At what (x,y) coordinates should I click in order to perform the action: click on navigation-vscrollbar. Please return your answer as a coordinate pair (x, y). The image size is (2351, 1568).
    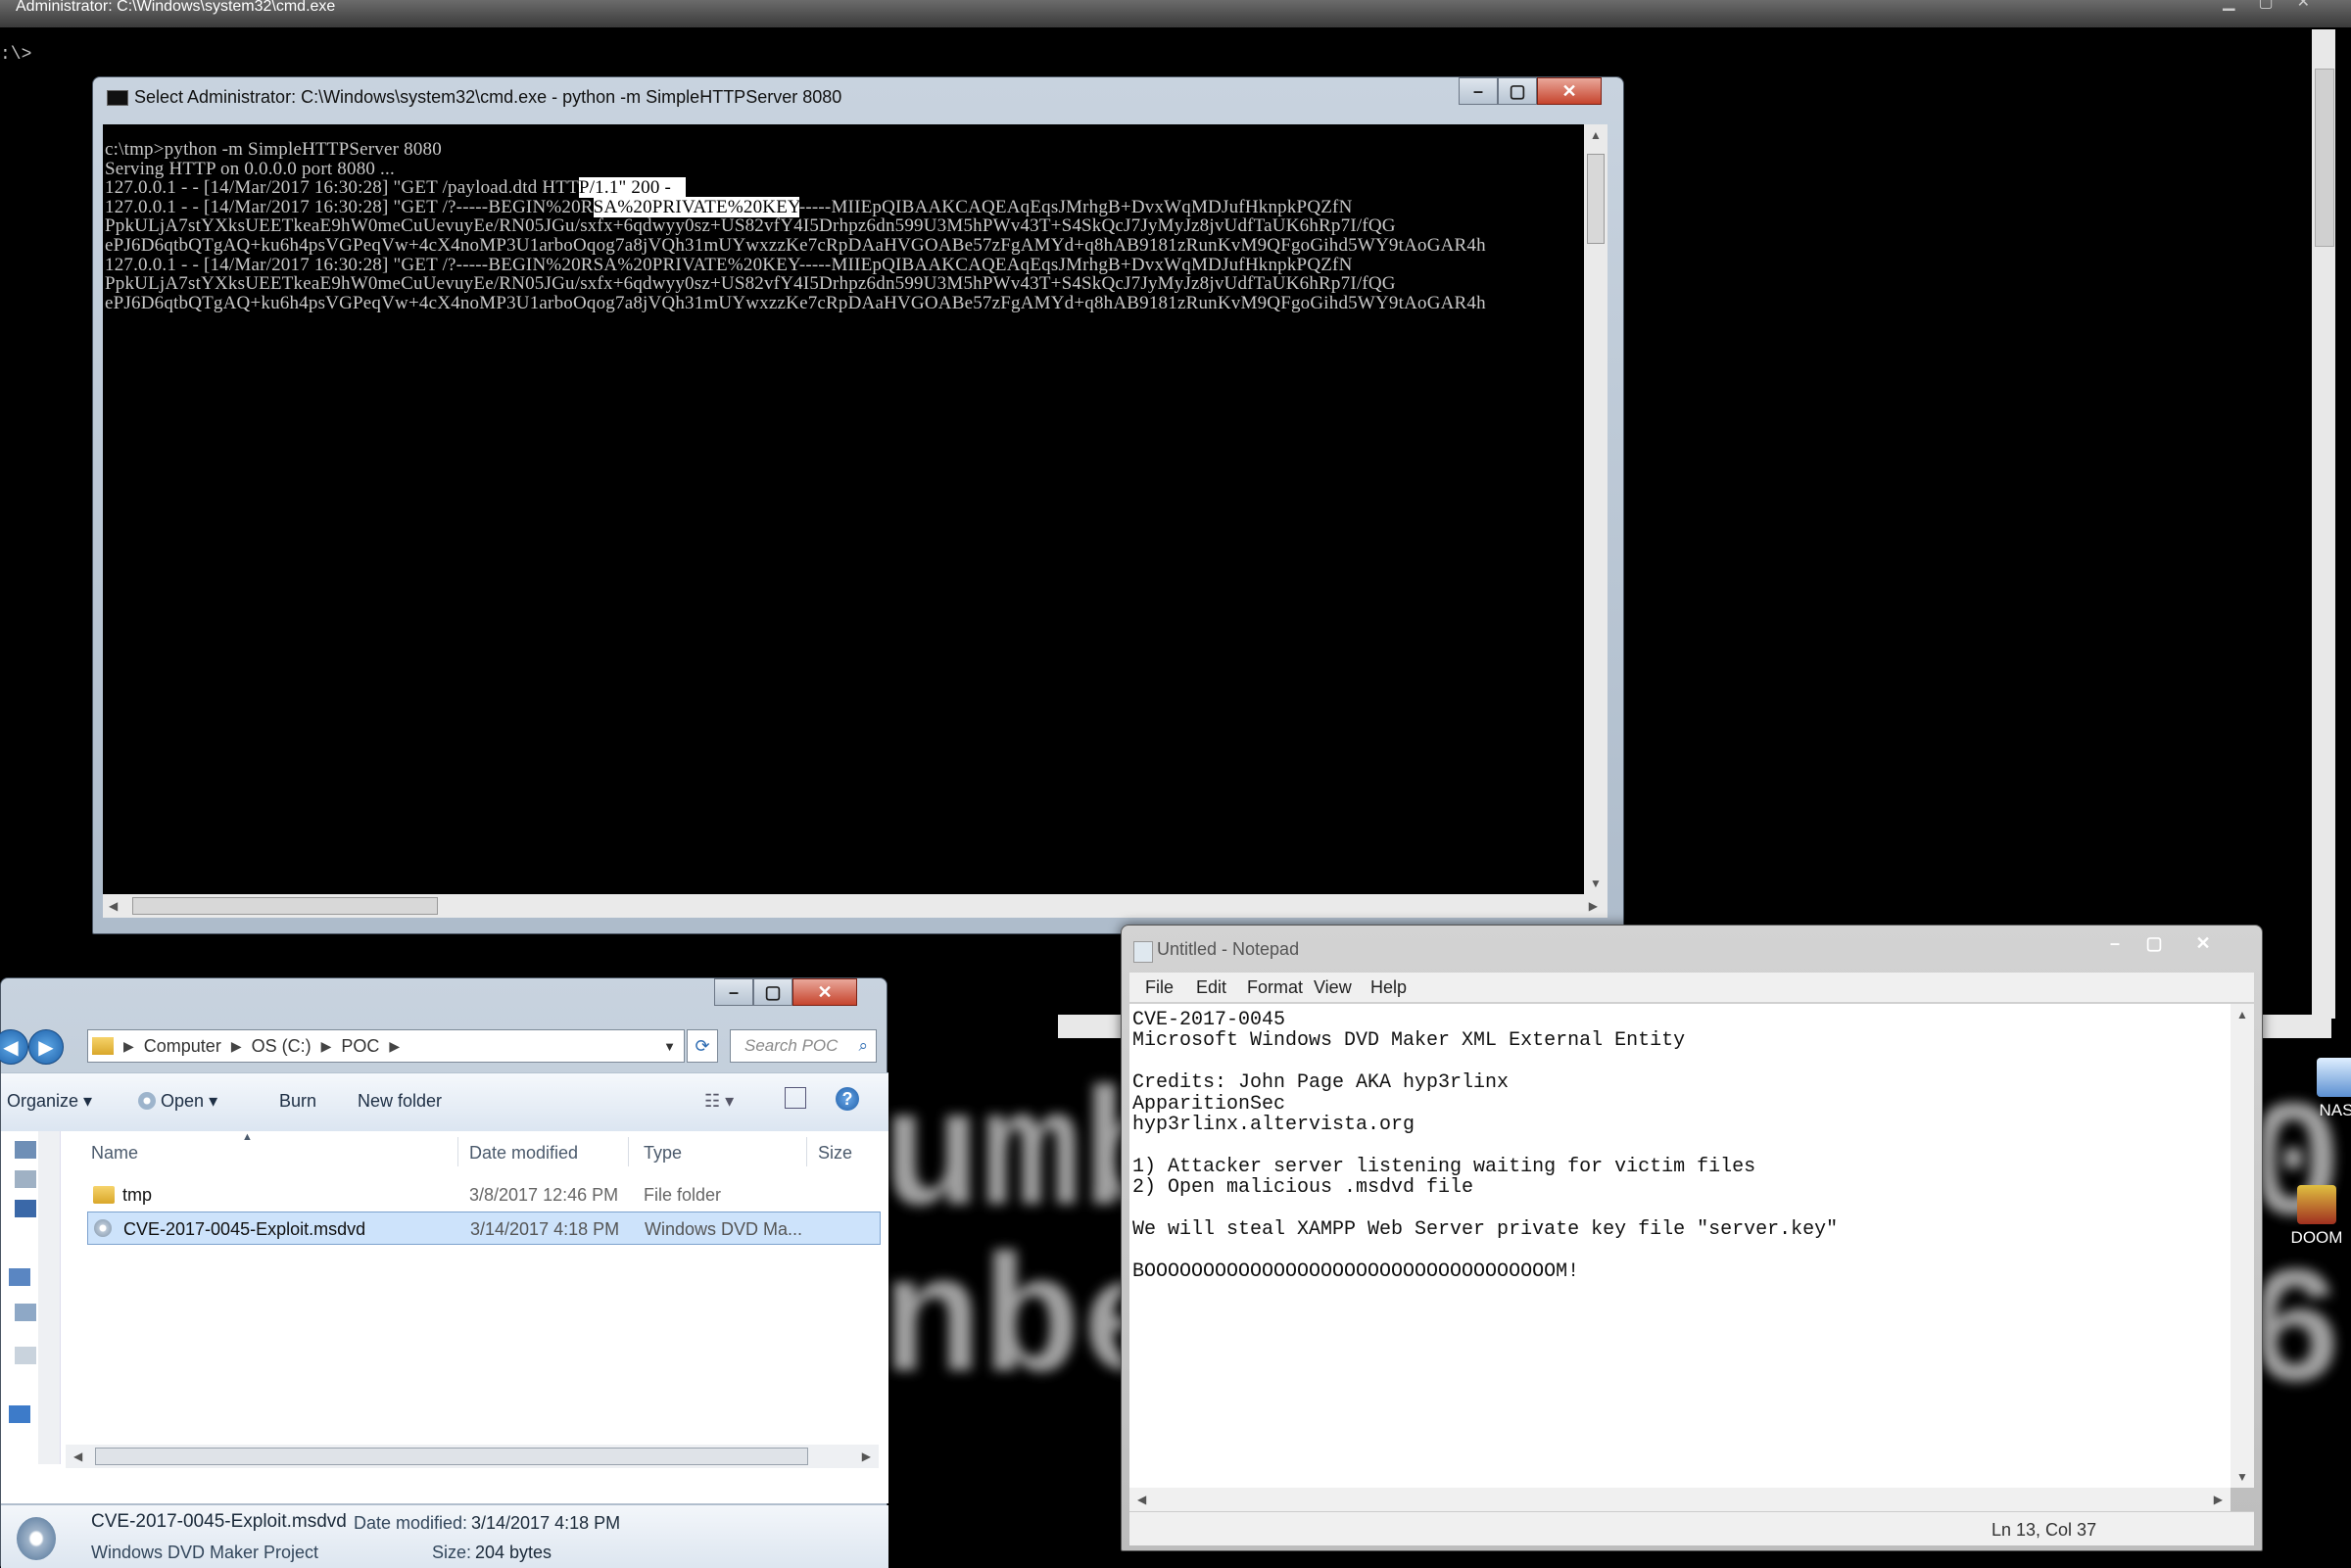
    Looking at the image, I should click on (49, 1297).